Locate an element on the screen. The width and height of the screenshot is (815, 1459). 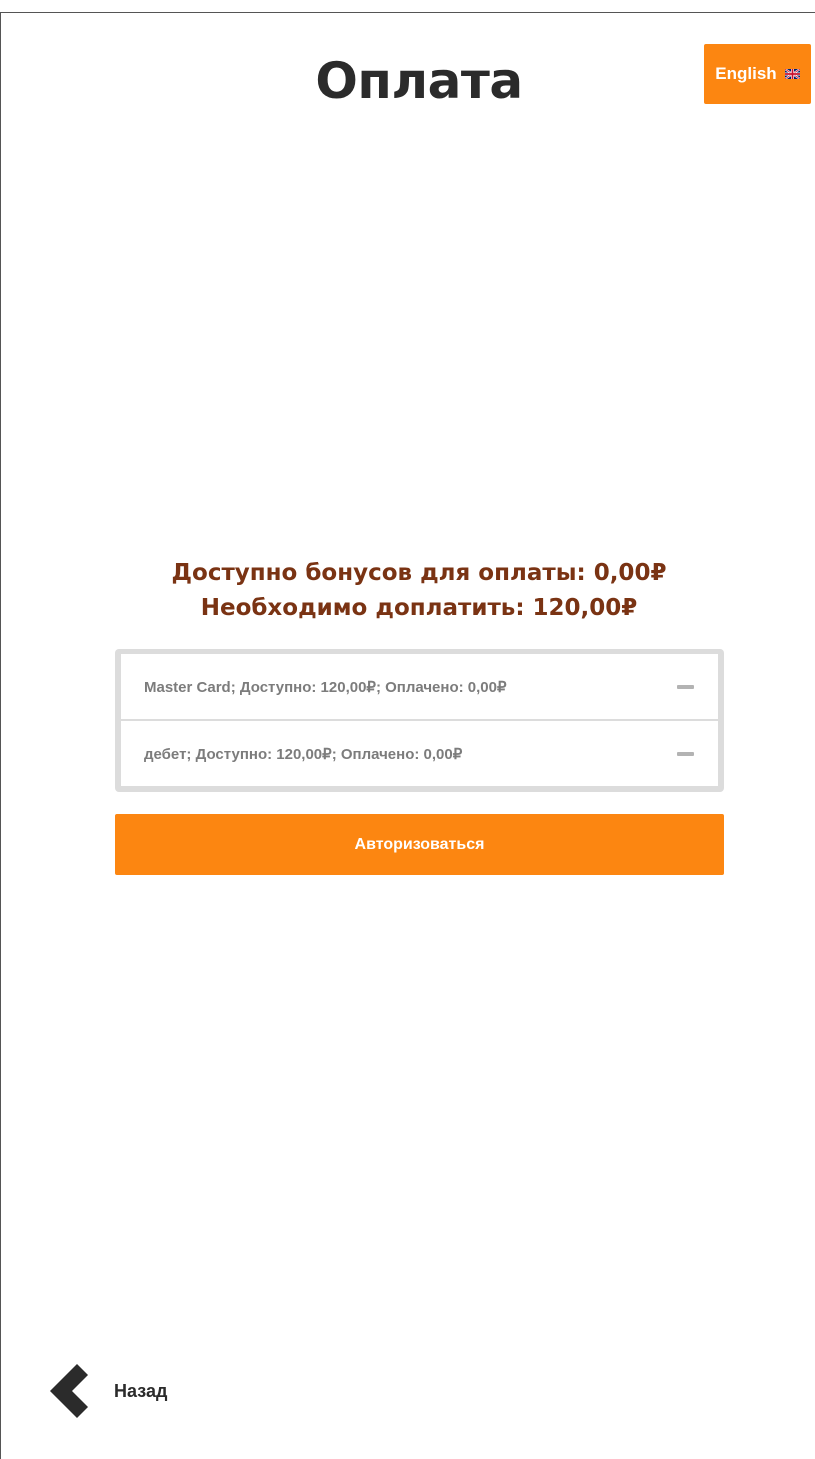
back-label: Назад is located at coordinates (141, 1390).